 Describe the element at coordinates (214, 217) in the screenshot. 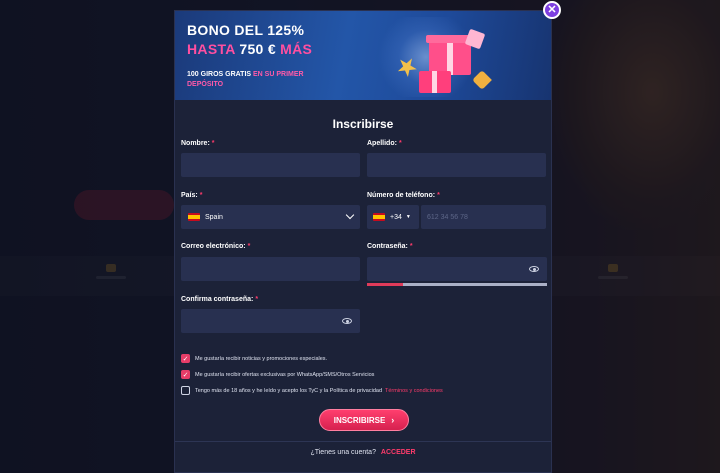

I see `country-value: Spain` at that location.